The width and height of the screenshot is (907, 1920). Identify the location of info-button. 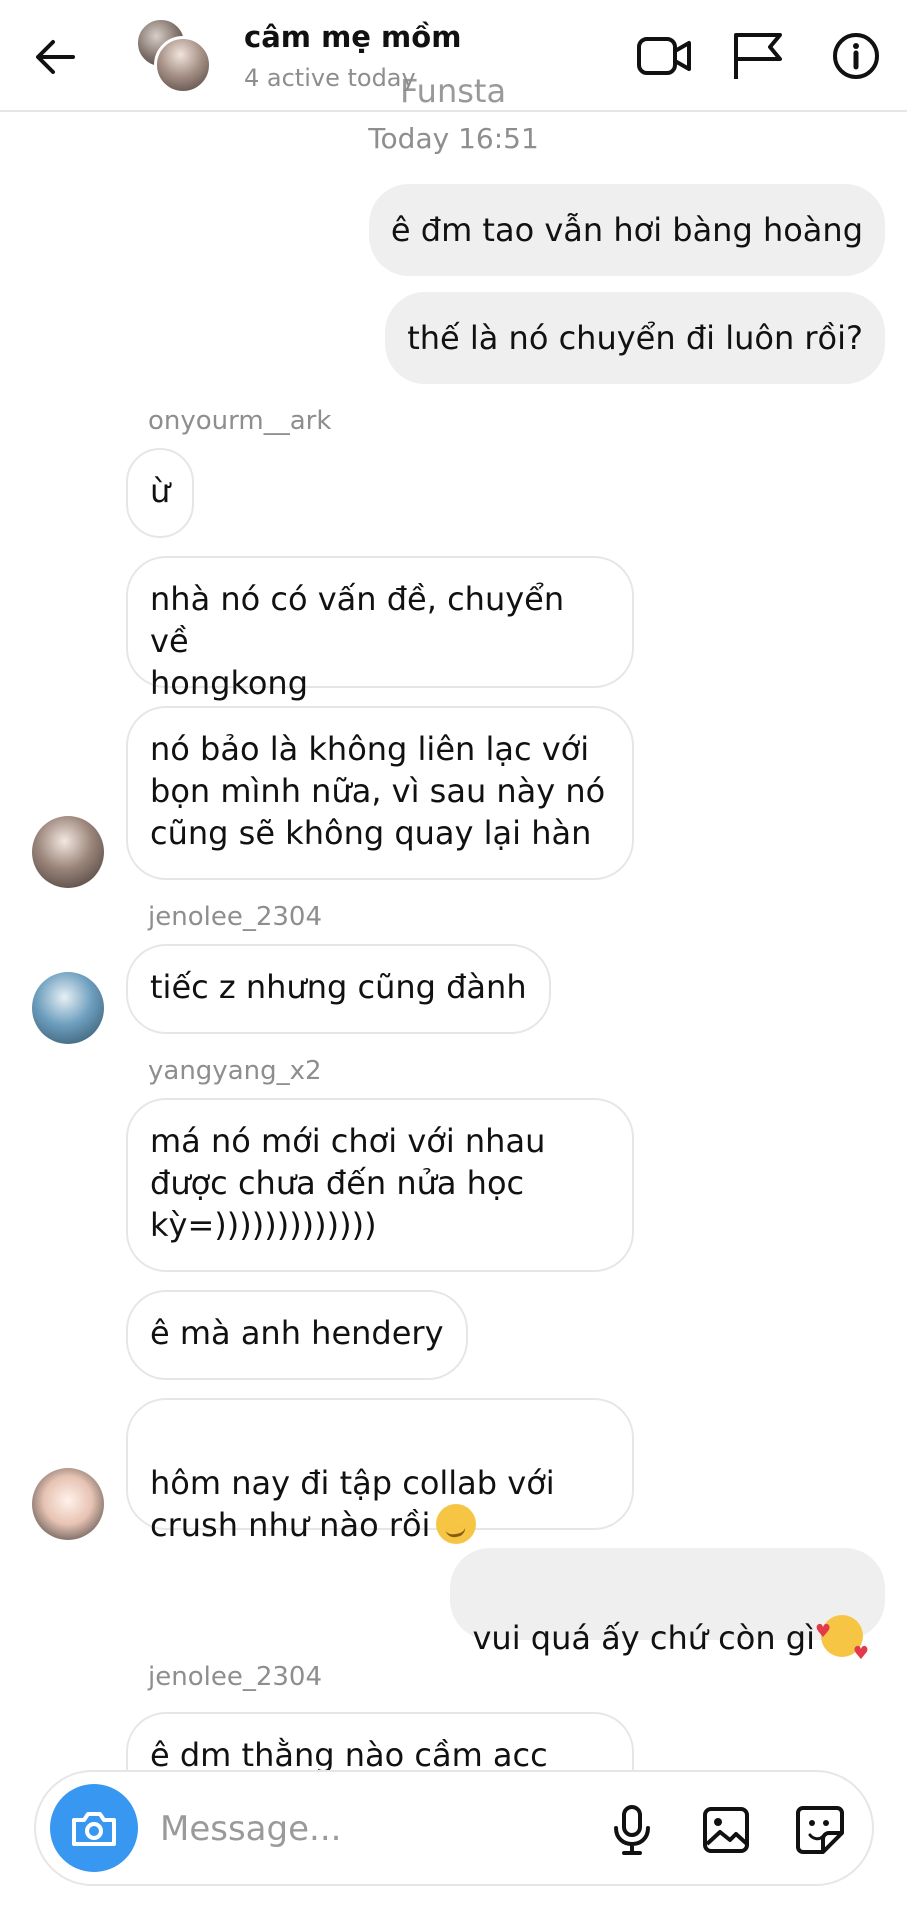
(856, 56).